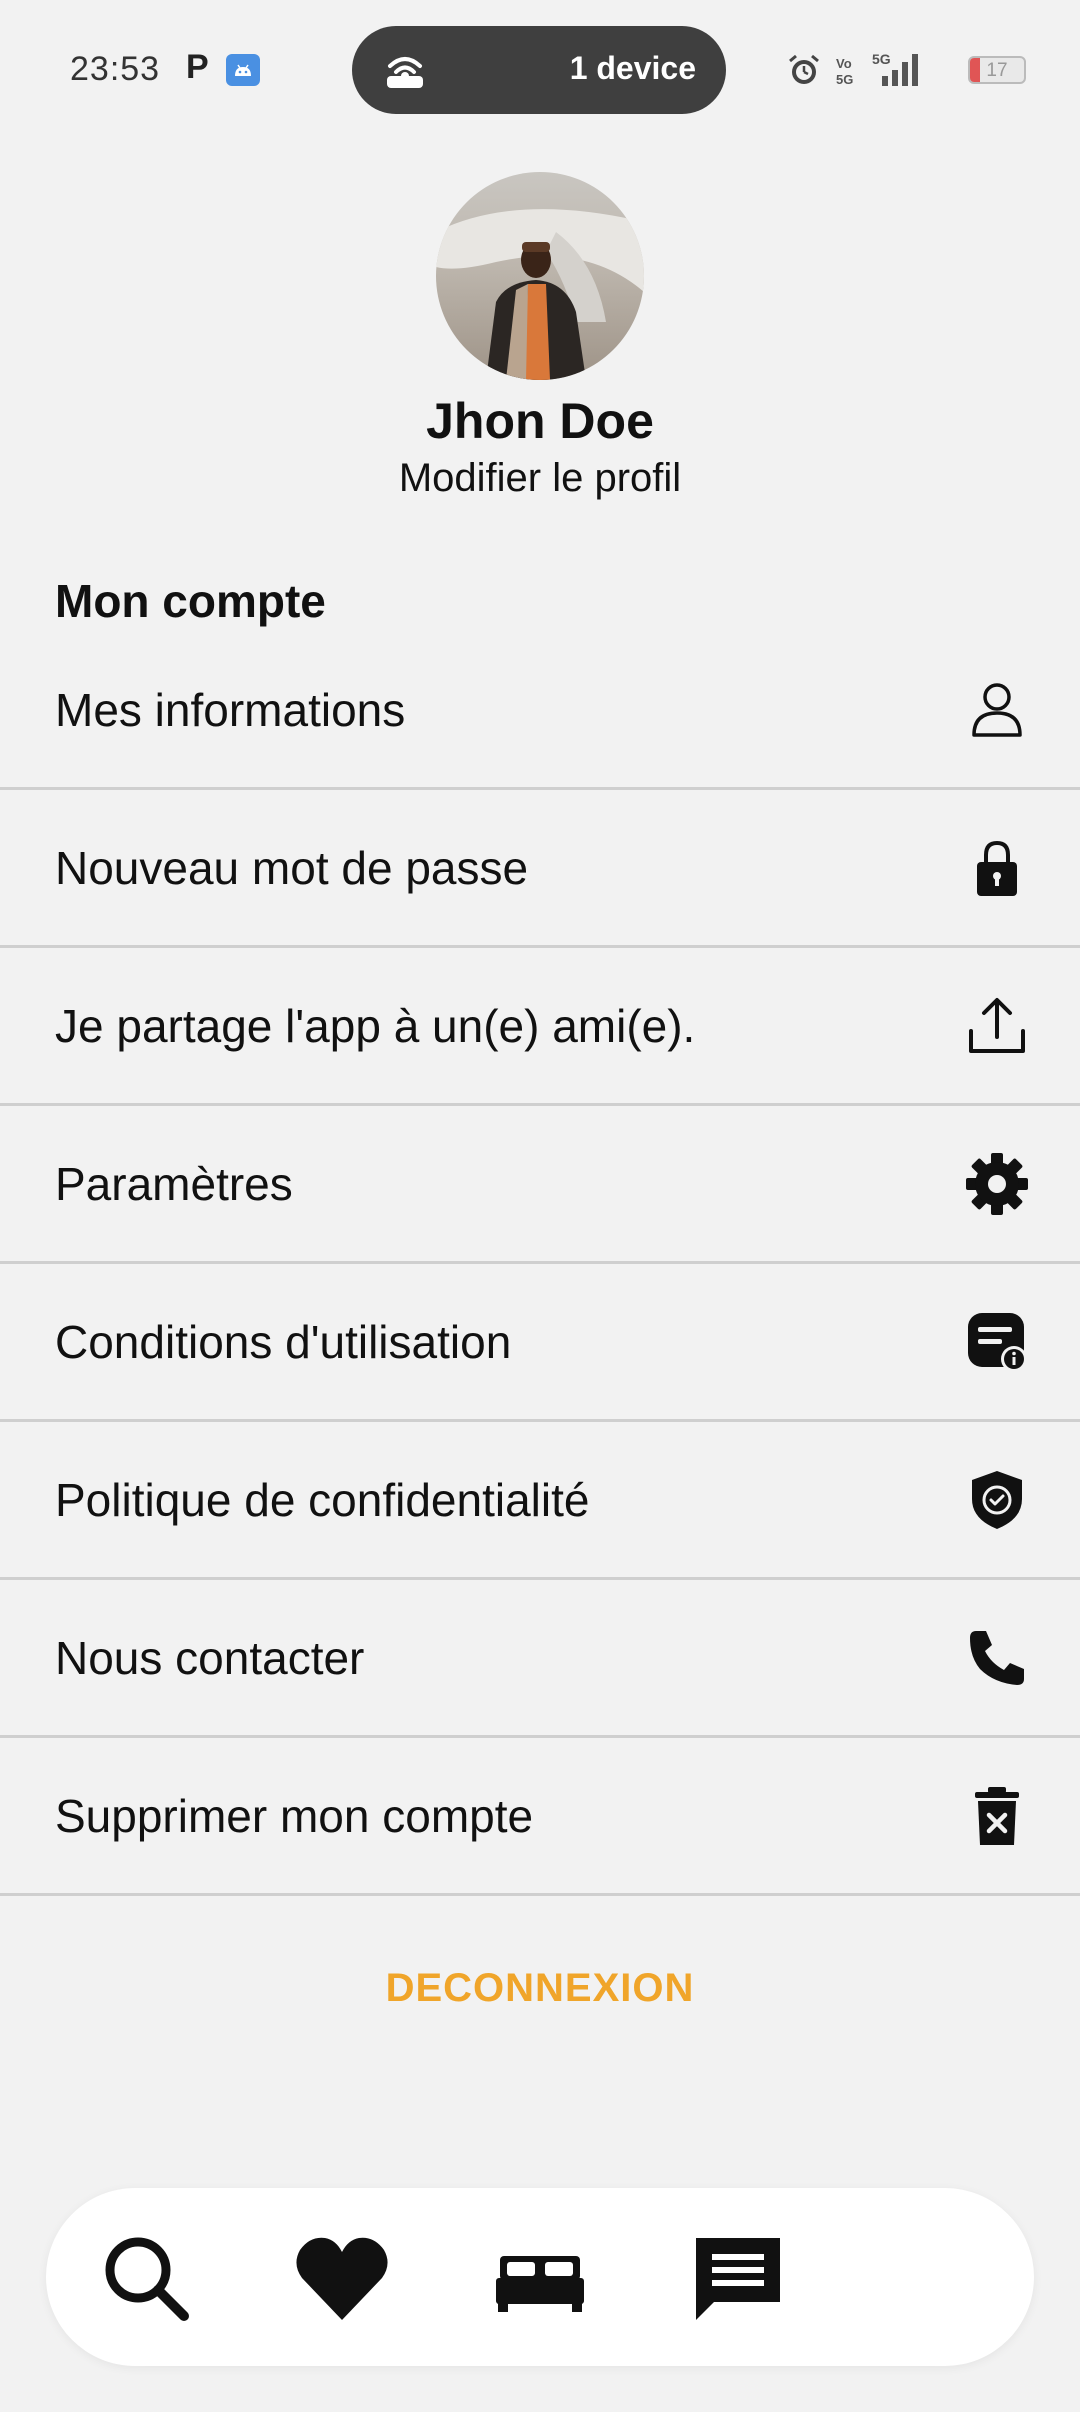  Describe the element at coordinates (540, 1988) in the screenshot. I see `logout-button: DECONNEXION` at that location.